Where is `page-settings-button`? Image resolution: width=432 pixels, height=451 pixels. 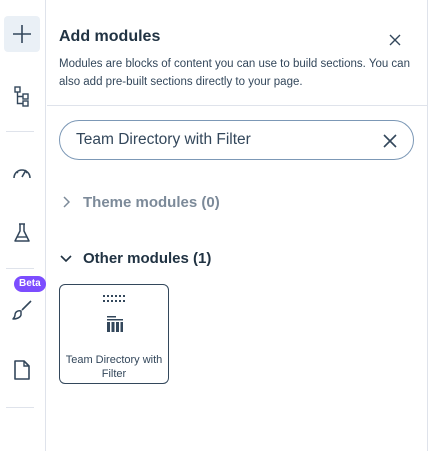 page-settings-button is located at coordinates (22, 370).